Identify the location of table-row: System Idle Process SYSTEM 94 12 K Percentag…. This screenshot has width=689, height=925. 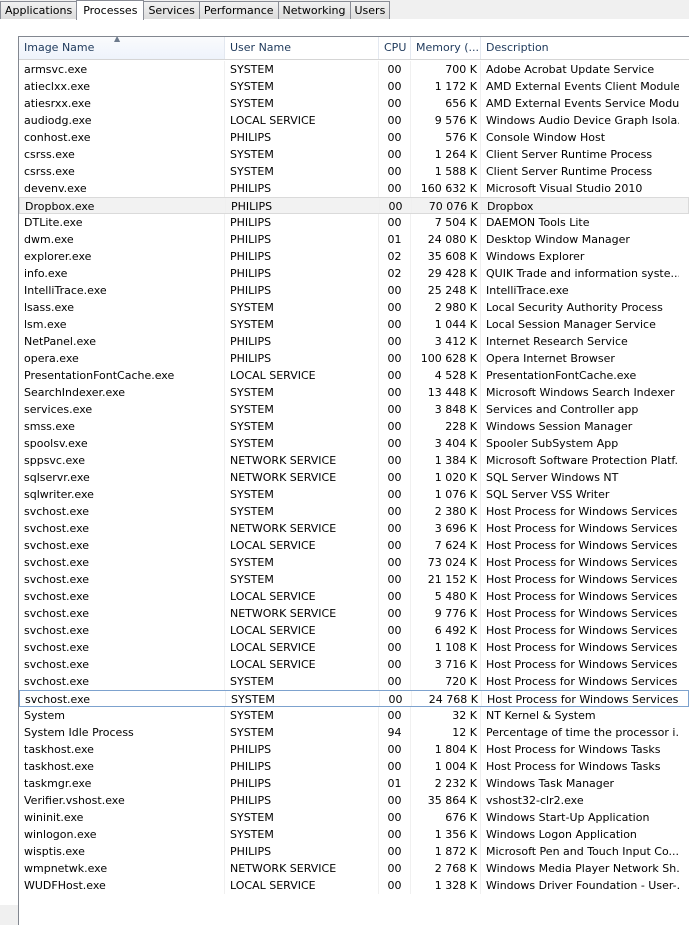
(354, 732).